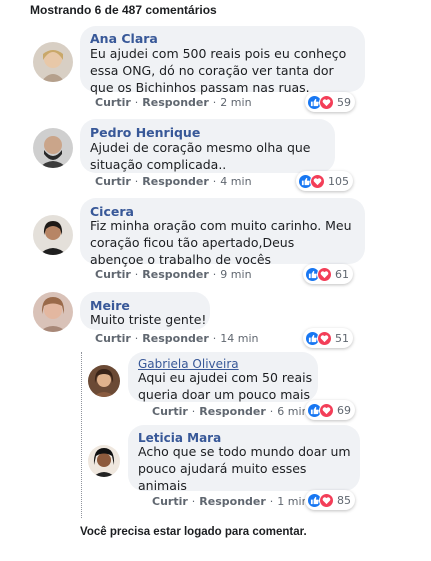  Describe the element at coordinates (148, 319) in the screenshot. I see `comment-text: Muito triste gente!` at that location.